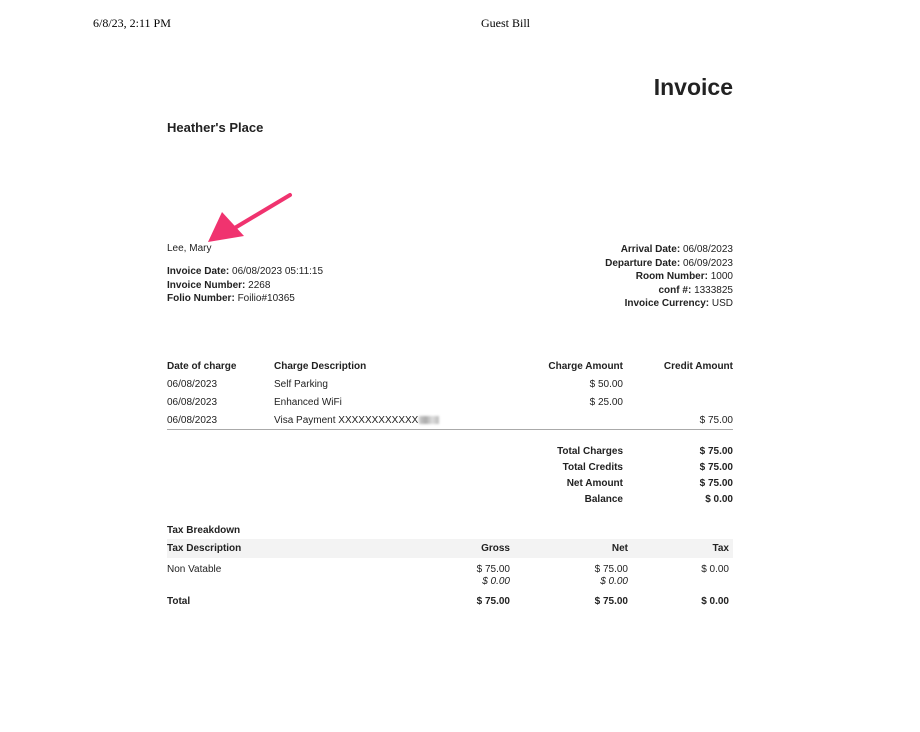 Image resolution: width=920 pixels, height=732 pixels. What do you see at coordinates (179, 601) in the screenshot?
I see `tax-total-label: Total` at bounding box center [179, 601].